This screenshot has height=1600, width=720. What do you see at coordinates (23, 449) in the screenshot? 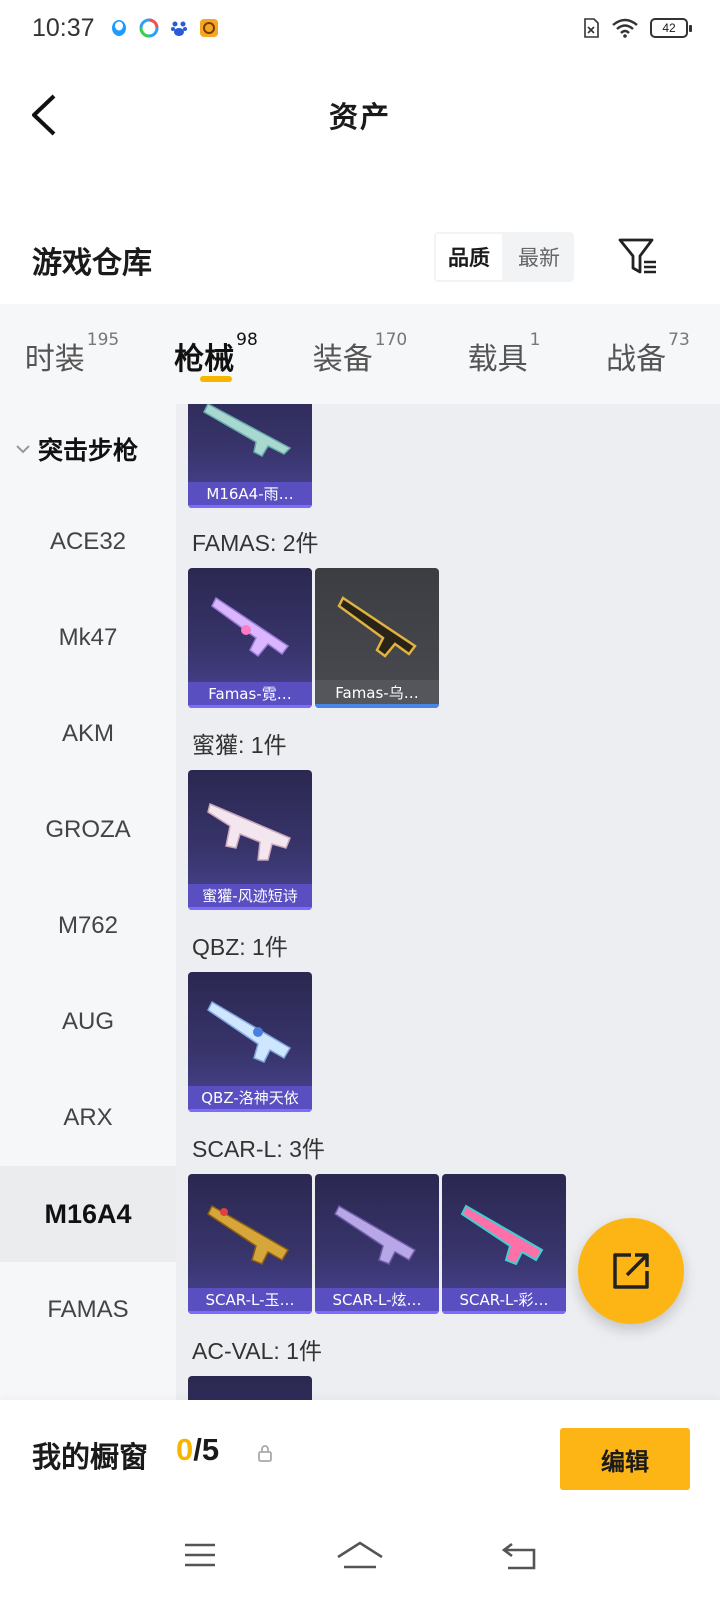
I see `chevron-down-icon` at bounding box center [23, 449].